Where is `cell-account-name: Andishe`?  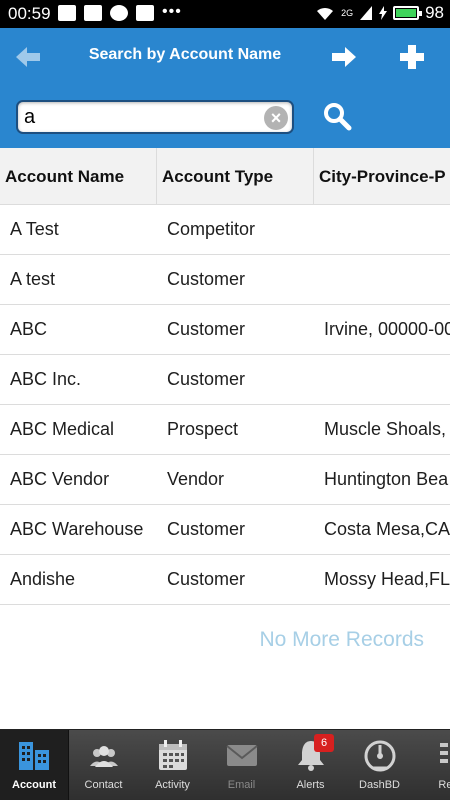
cell-account-name: Andishe is located at coordinates (43, 579).